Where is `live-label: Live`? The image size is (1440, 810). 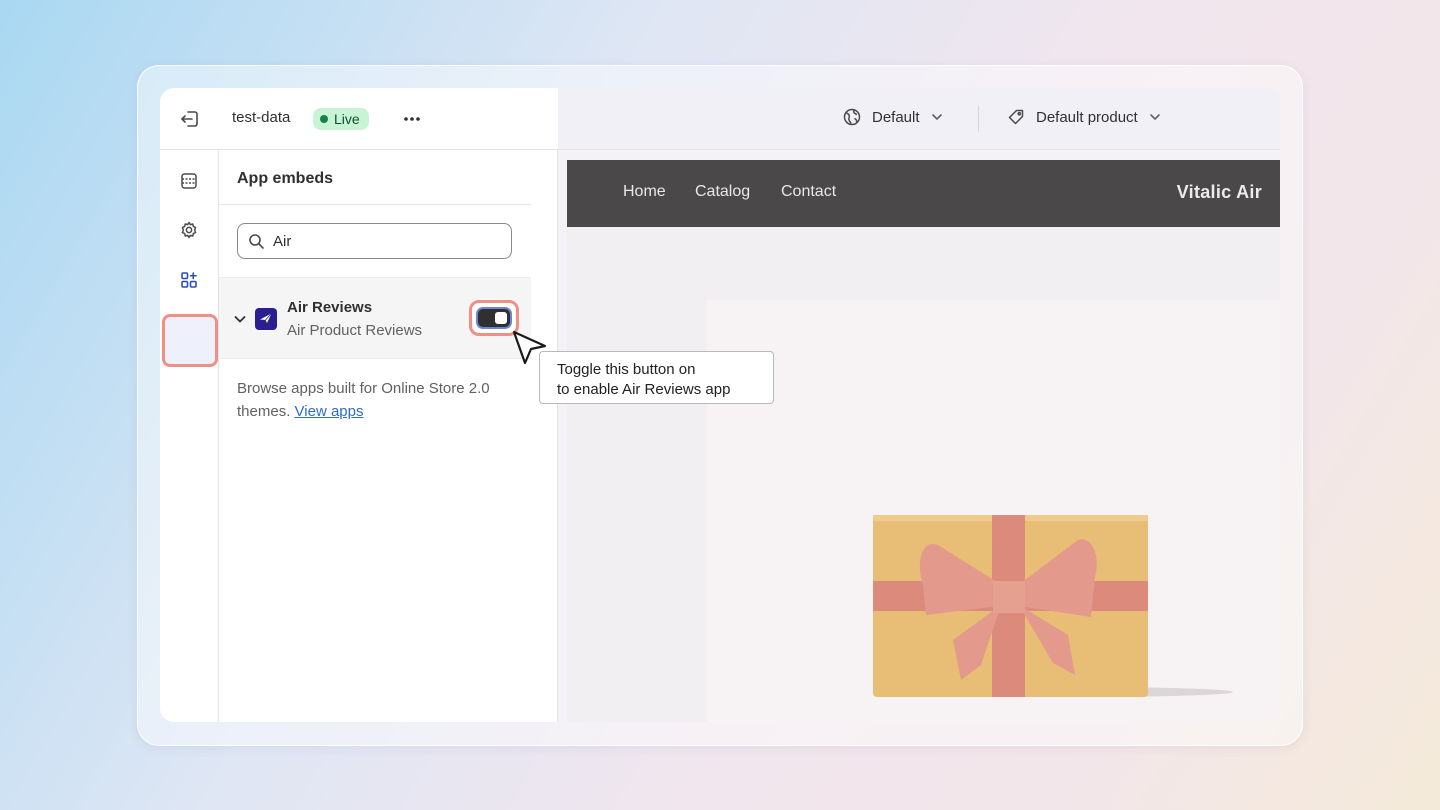 live-label: Live is located at coordinates (347, 119).